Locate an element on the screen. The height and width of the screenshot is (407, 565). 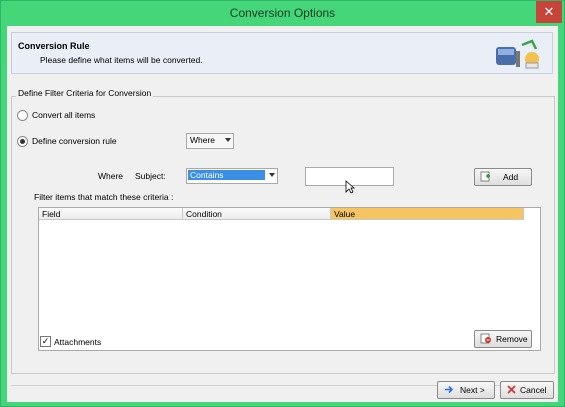
column-header-value: Value is located at coordinates (427, 214).